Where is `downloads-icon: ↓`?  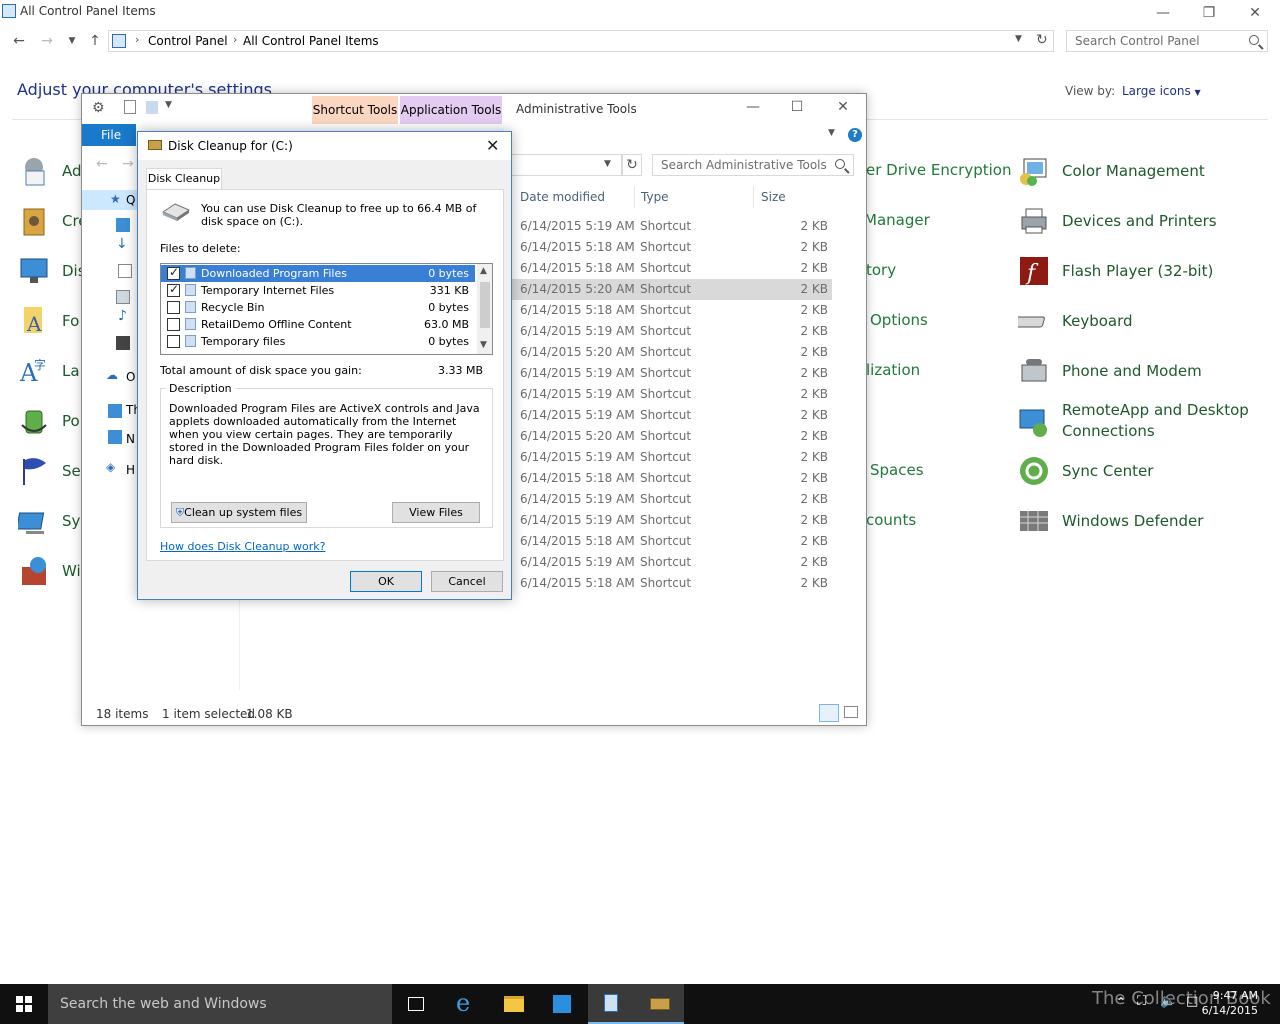
downloads-icon: ↓ is located at coordinates (122, 244).